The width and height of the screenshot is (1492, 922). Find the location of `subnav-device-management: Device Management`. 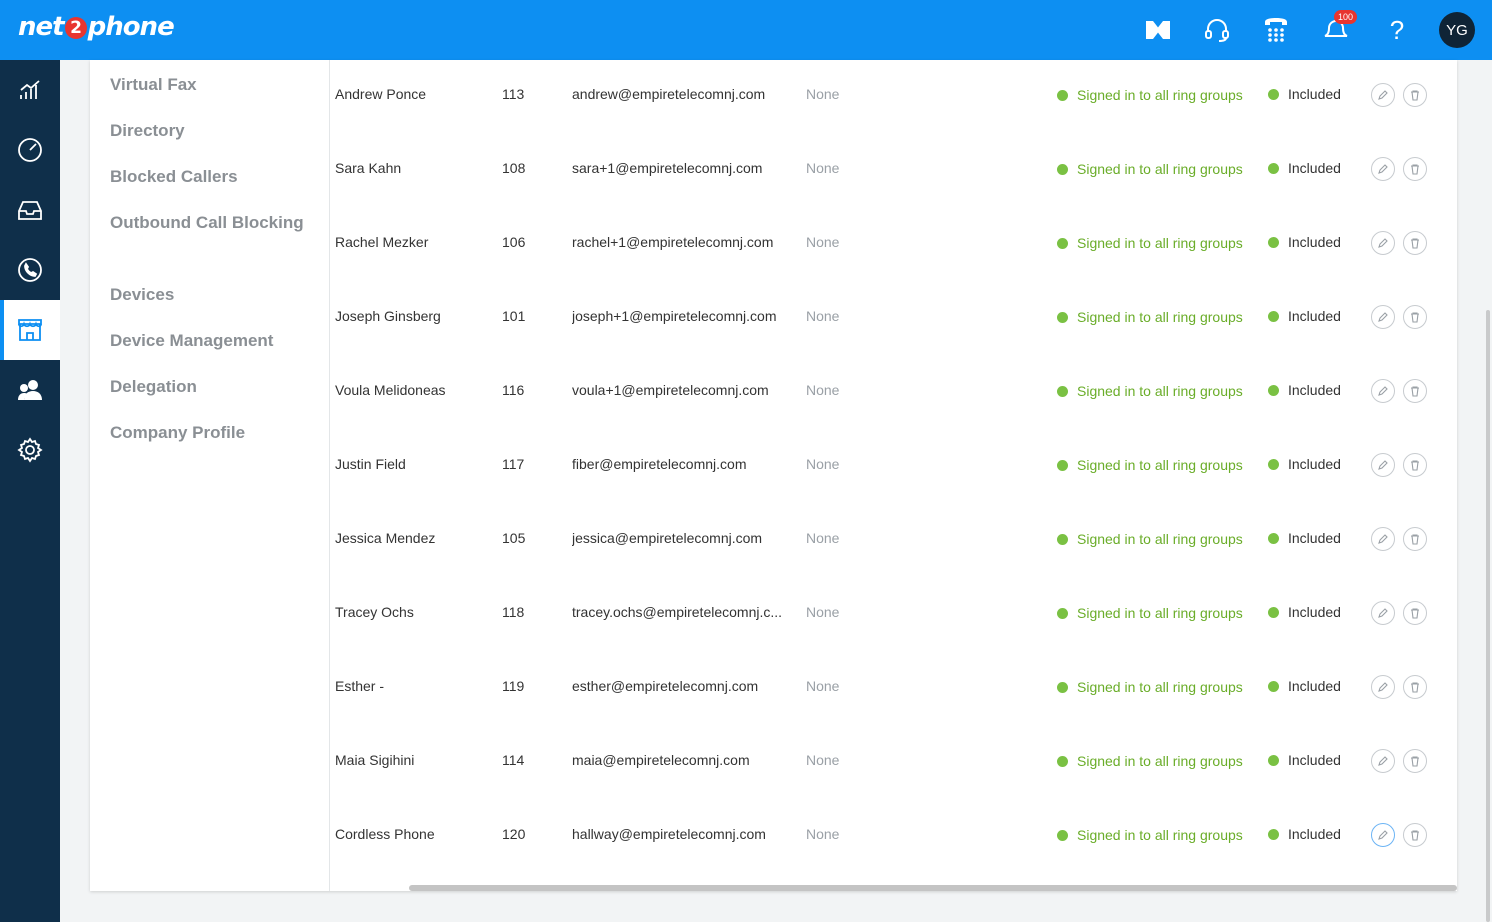

subnav-device-management: Device Management is located at coordinates (210, 341).